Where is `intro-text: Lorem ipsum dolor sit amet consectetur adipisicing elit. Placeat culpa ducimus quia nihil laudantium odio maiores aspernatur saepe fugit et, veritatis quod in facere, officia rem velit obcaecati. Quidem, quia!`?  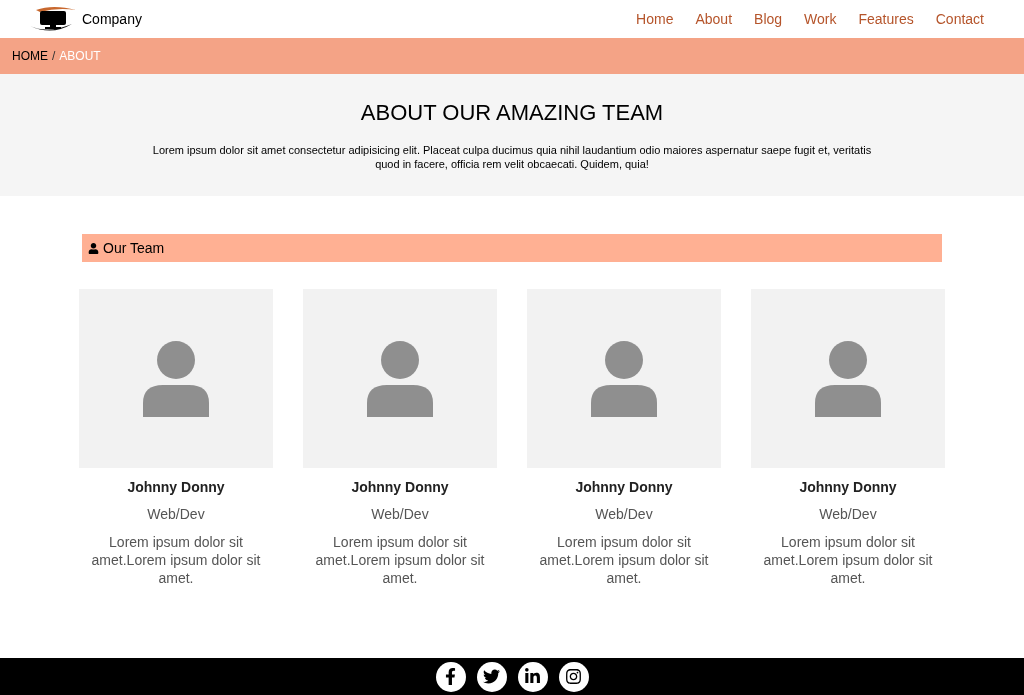
intro-text: Lorem ipsum dolor sit amet consectetur adipisicing elit. Placeat culpa ducimus quia nihil laudantium odio maiores aspernatur saepe fugit et, veritatis quod in facere, officia rem velit obcaecati. Quidem, quia! is located at coordinates (512, 157).